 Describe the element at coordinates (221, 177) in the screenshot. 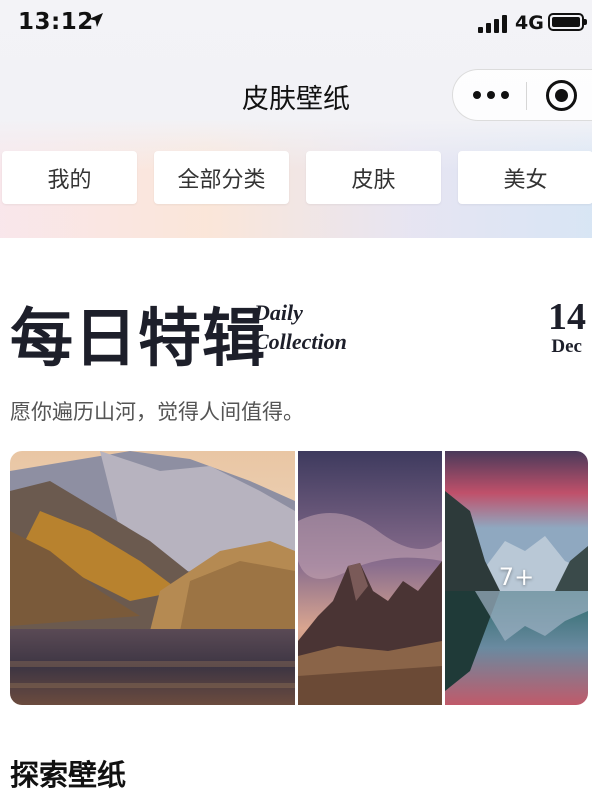

I see `tab-all-categories: 全部分类` at that location.